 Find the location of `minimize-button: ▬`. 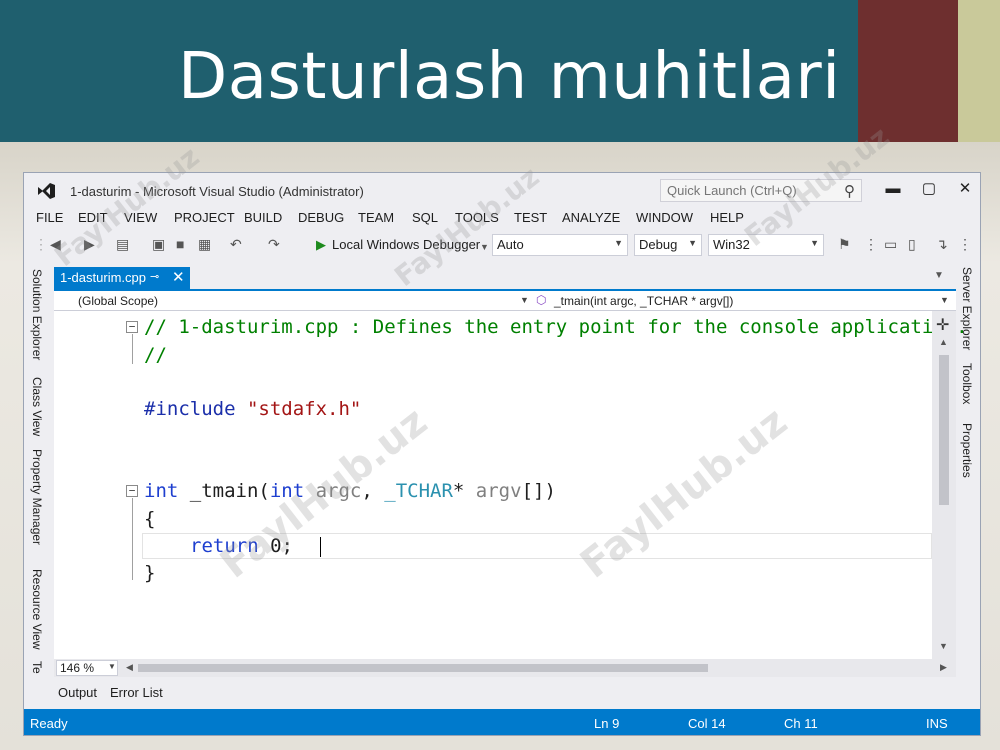

minimize-button: ▬ is located at coordinates (893, 189).